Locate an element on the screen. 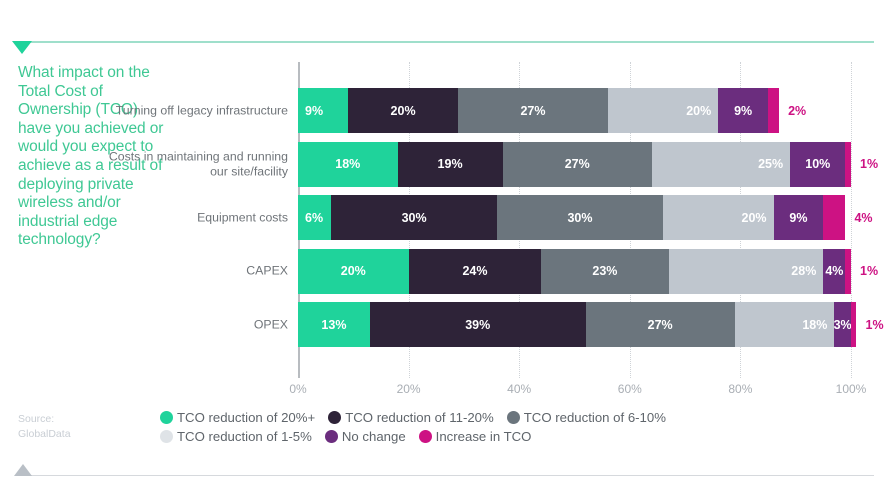  x-tick-label: 60% is located at coordinates (629, 389).